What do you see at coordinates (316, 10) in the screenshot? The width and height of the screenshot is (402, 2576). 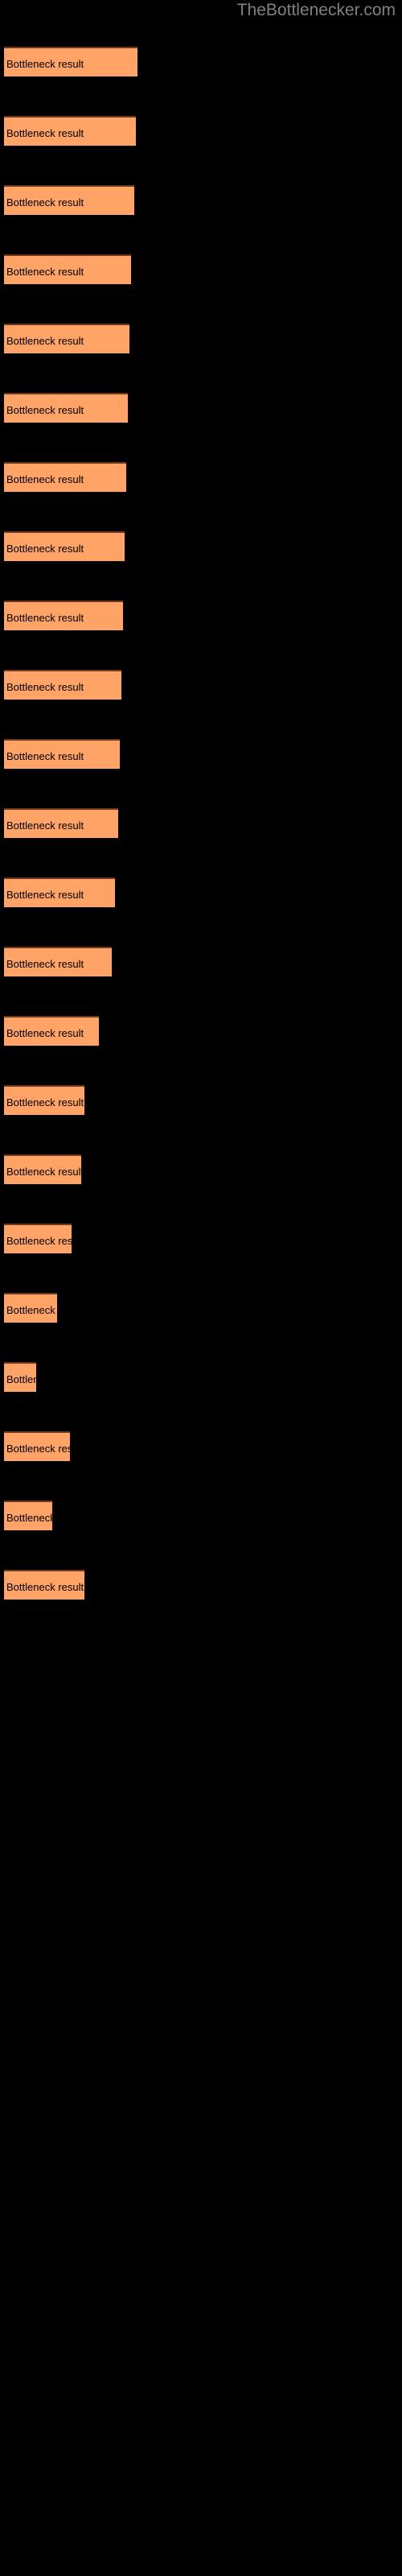 I see `site-watermark: TheBottlenecker.com` at bounding box center [316, 10].